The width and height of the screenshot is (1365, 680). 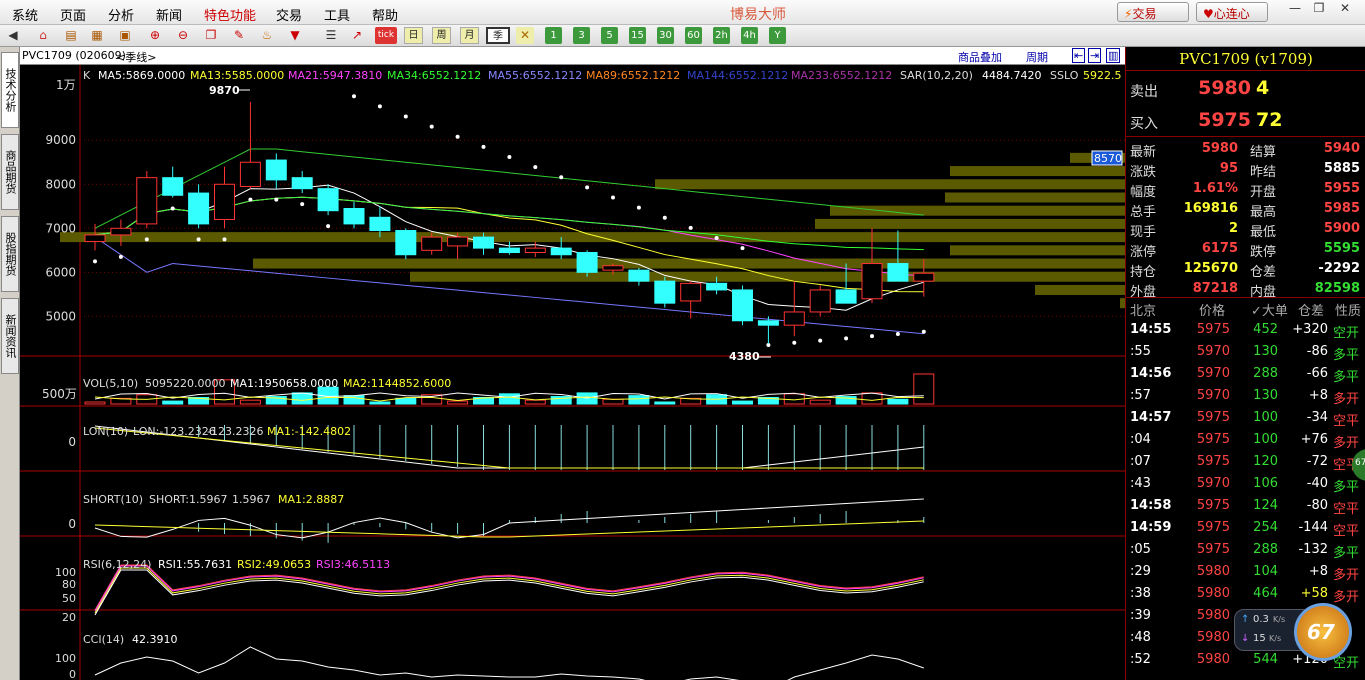 What do you see at coordinates (1245, 375) in the screenshot?
I see `tick-row: 14:56 5970 288 -66 多平` at bounding box center [1245, 375].